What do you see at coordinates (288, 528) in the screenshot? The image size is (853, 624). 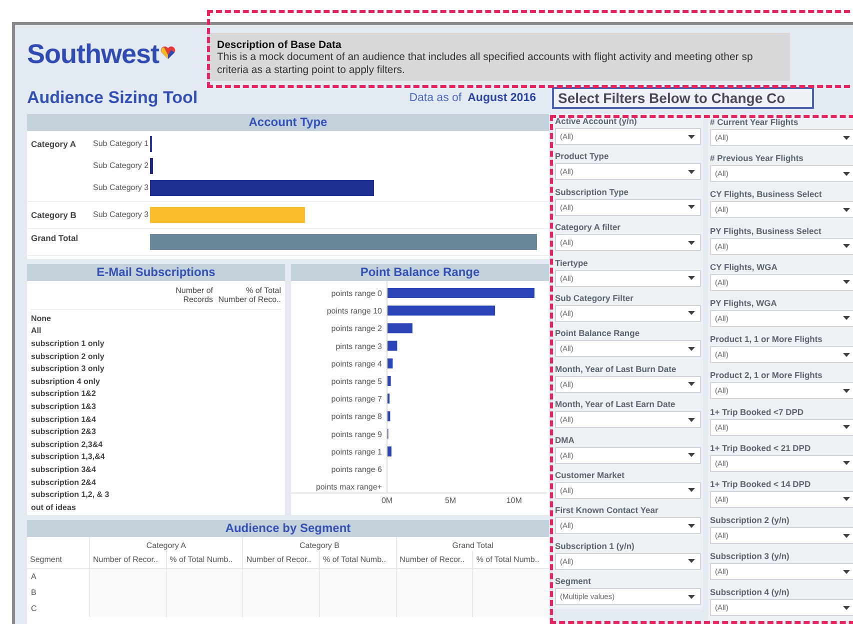 I see `panel-heading: Audience by Segment` at bounding box center [288, 528].